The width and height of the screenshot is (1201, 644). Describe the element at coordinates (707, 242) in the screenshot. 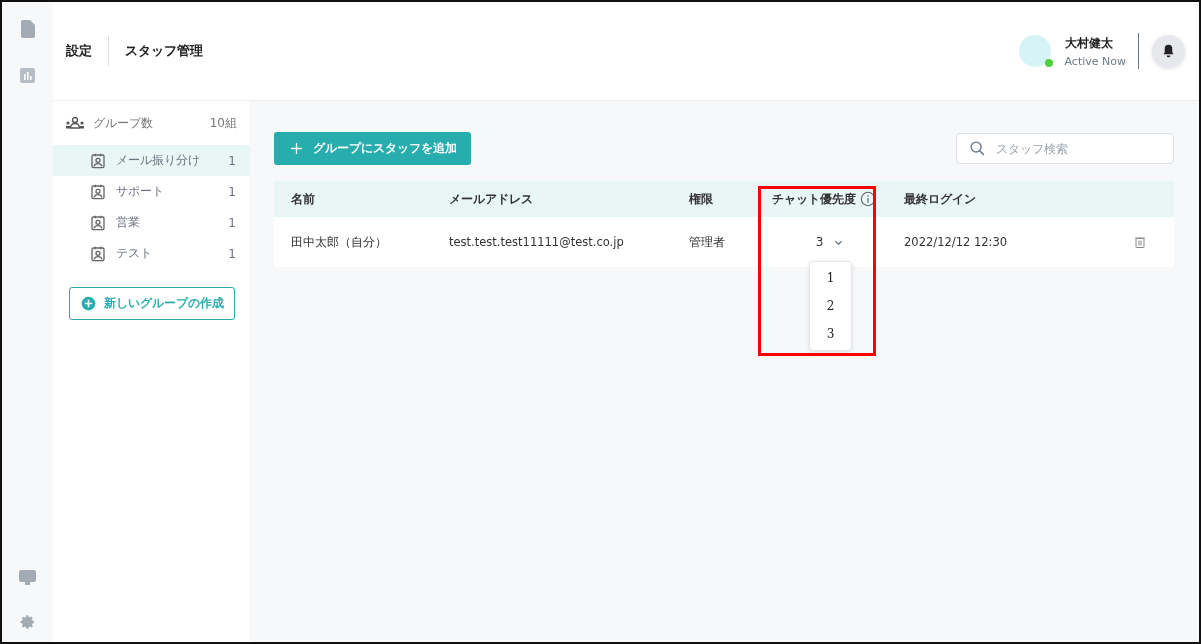

I see `table-cell-text: 管理者` at that location.